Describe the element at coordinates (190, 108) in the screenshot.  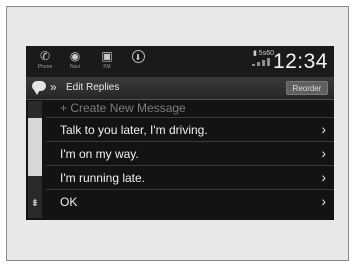
I see `create-new-message-item: + Create New Message` at that location.